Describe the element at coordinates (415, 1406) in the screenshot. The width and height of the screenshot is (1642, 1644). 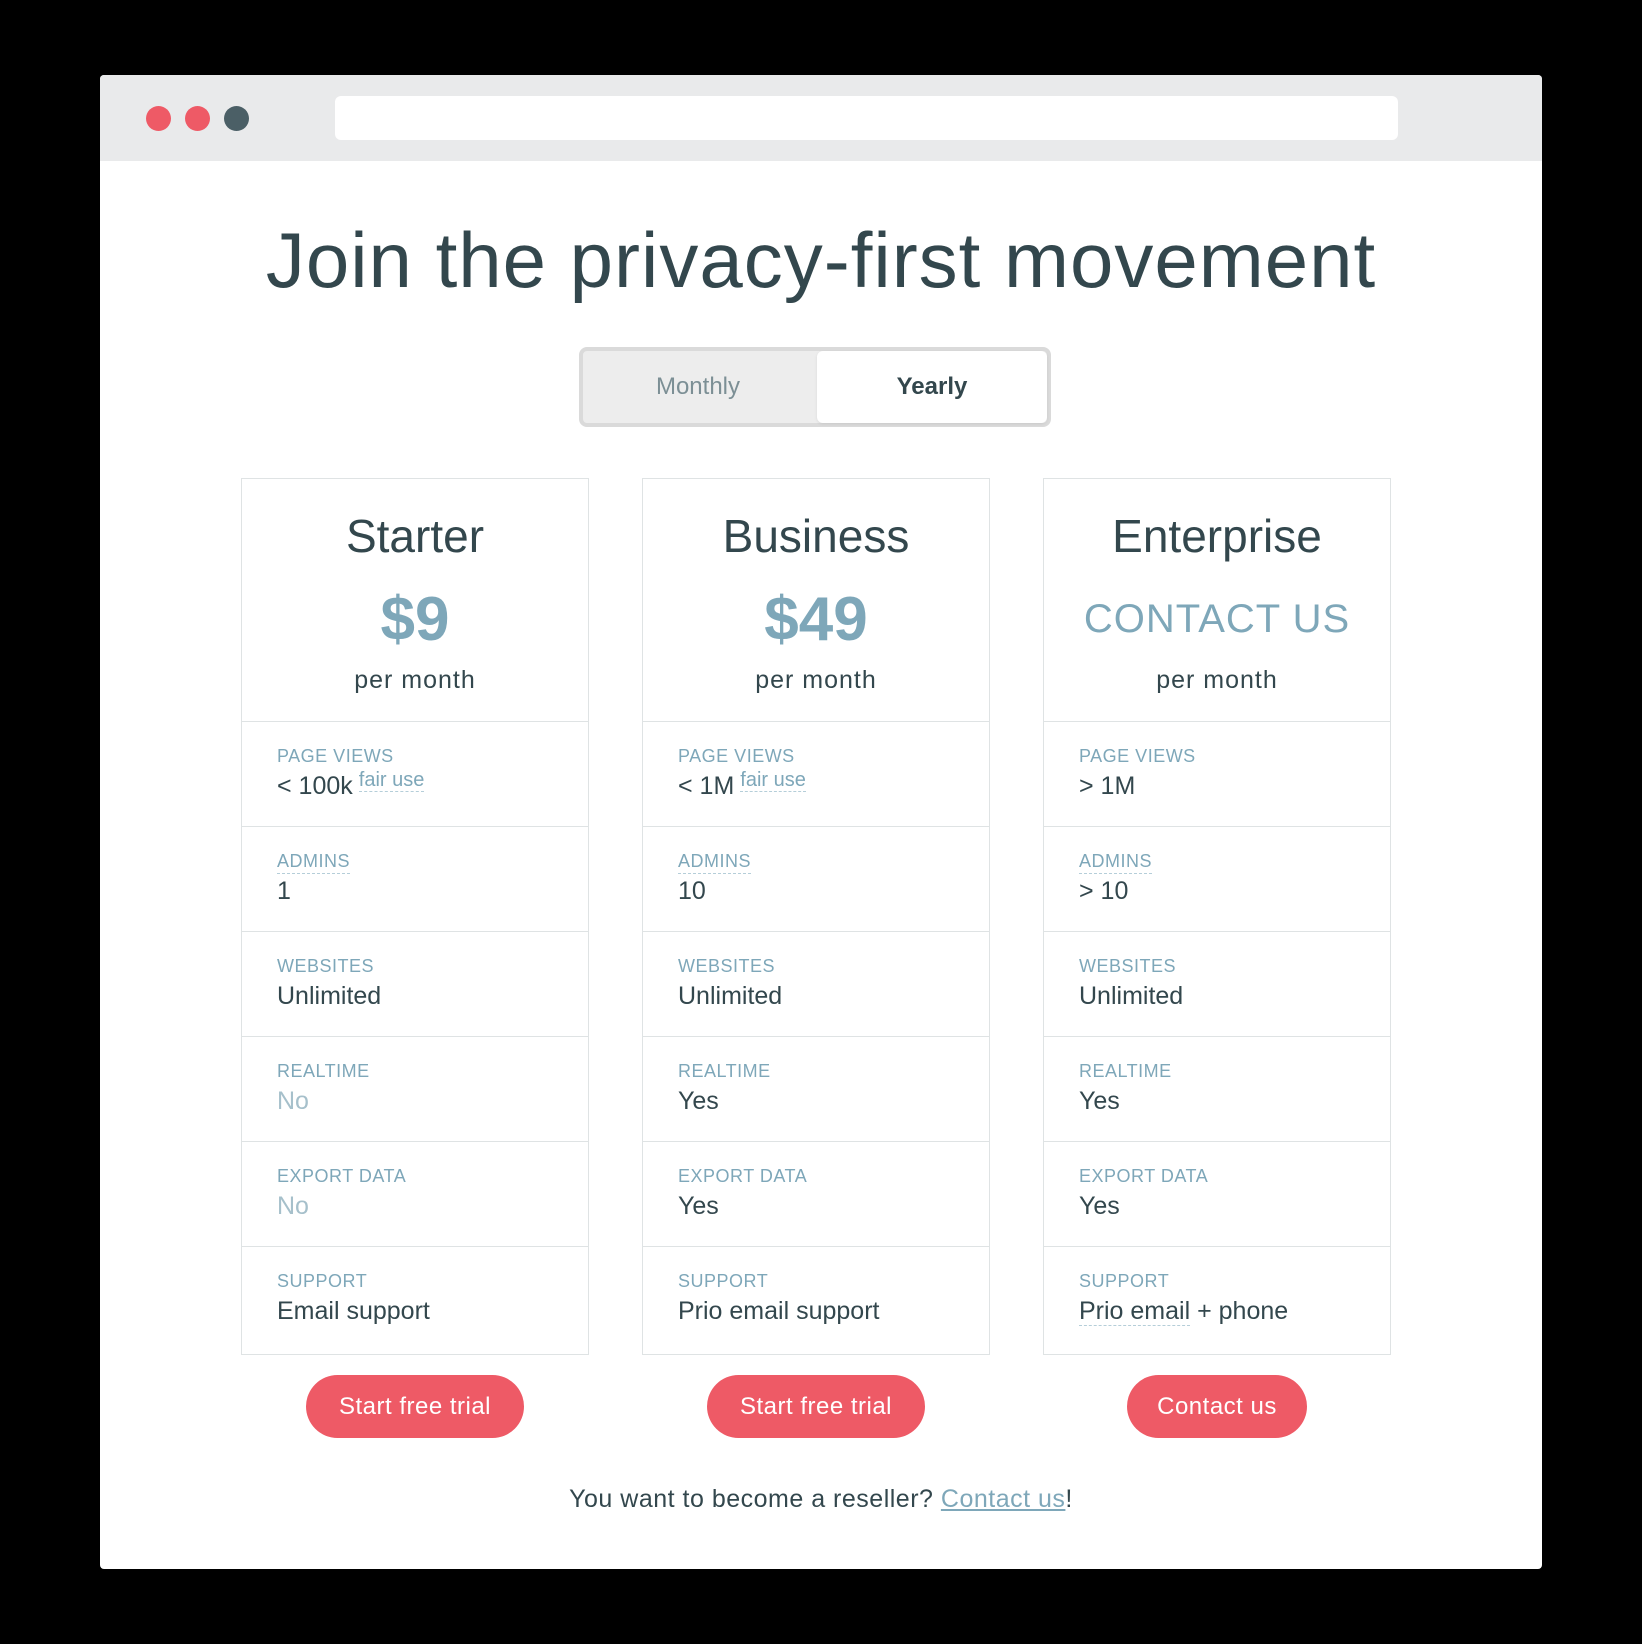
I see `starter-start-free-trial-button: Start free trial` at that location.